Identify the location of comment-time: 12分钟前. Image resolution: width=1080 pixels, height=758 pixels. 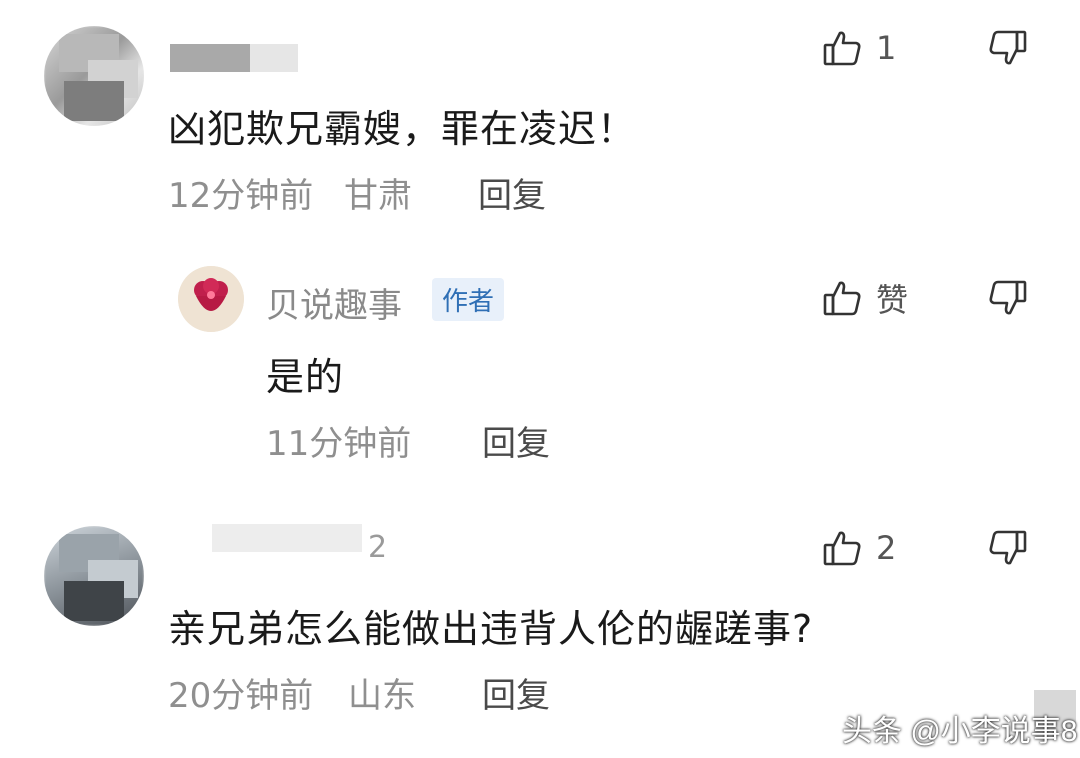
(241, 196).